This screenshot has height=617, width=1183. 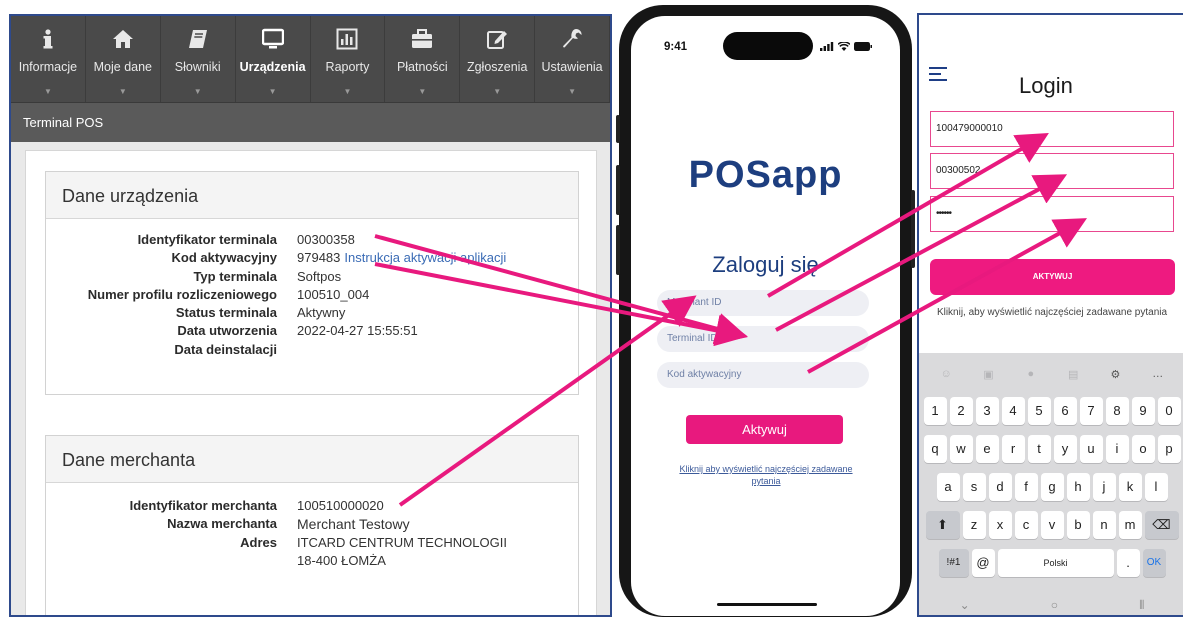 I want to click on detail-label: Data deinstalacji, so click(x=225, y=349).